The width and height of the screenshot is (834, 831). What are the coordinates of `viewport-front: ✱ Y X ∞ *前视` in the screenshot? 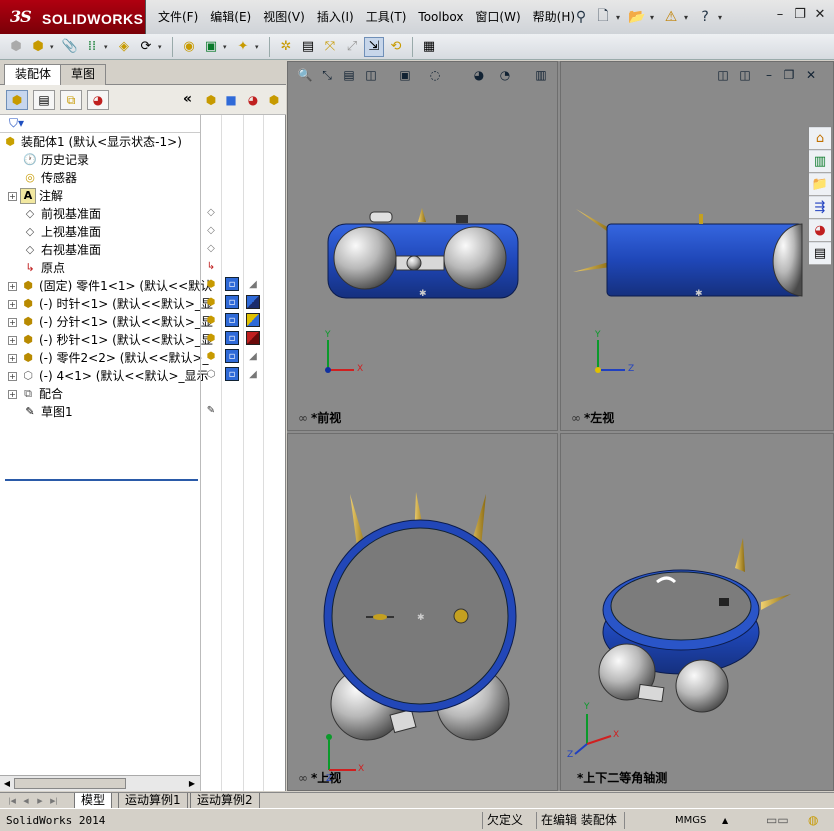 It's located at (422, 246).